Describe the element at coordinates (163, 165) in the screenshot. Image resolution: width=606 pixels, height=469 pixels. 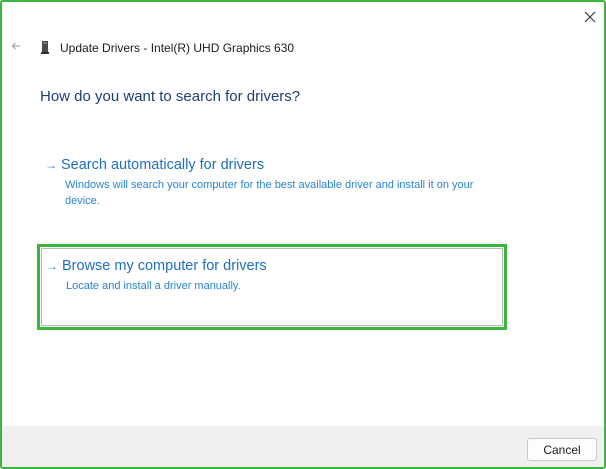
I see `option-title: Search automatically for drivers` at that location.